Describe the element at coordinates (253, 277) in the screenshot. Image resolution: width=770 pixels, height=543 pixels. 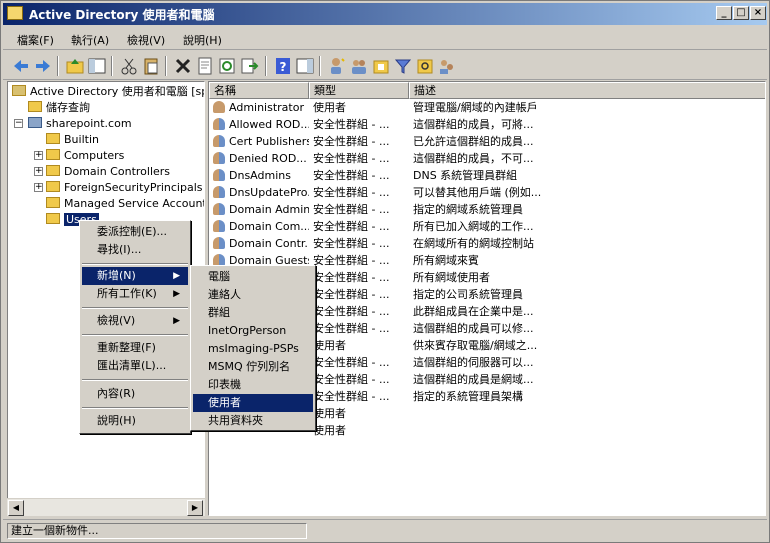
I see `submenu-item: 電腦` at that location.